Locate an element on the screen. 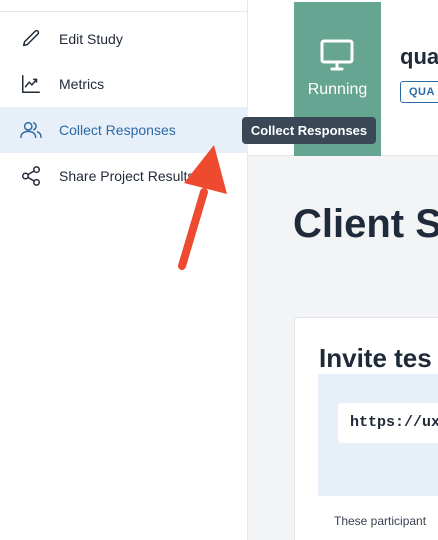 The width and height of the screenshot is (438, 540). sidebar-item-label: Metrics is located at coordinates (82, 84).